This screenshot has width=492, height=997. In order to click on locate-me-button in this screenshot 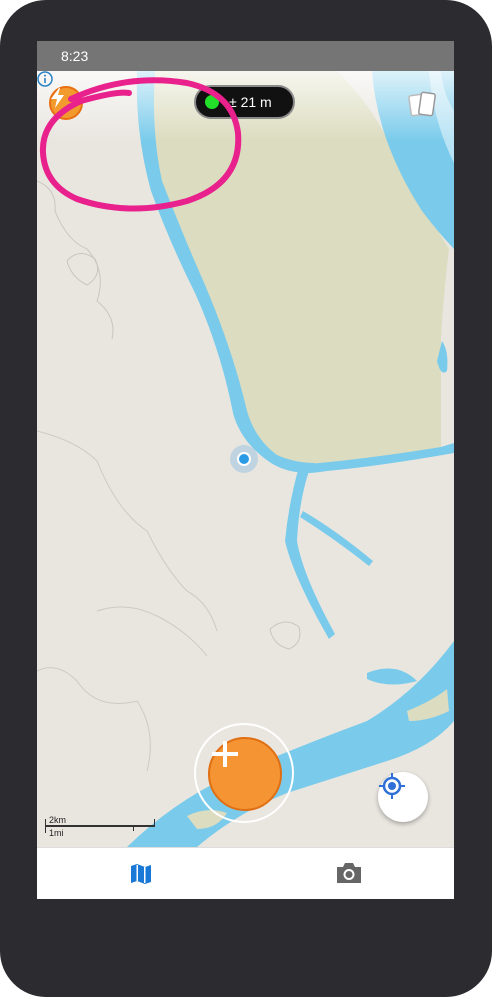, I will do `click(403, 797)`.